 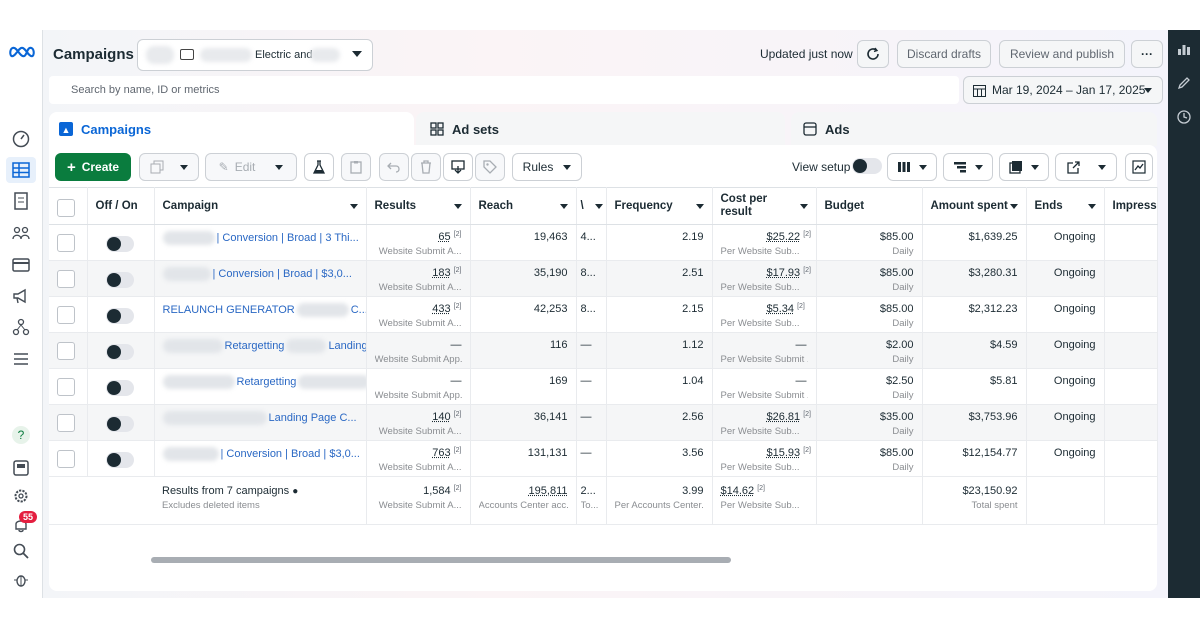 I want to click on account-selector: Electric and, so click(x=255, y=55).